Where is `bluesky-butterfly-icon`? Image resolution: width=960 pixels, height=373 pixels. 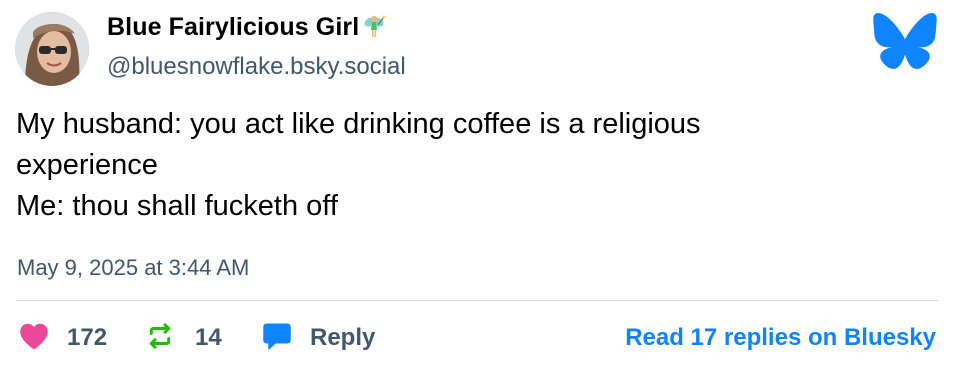 bluesky-butterfly-icon is located at coordinates (905, 41).